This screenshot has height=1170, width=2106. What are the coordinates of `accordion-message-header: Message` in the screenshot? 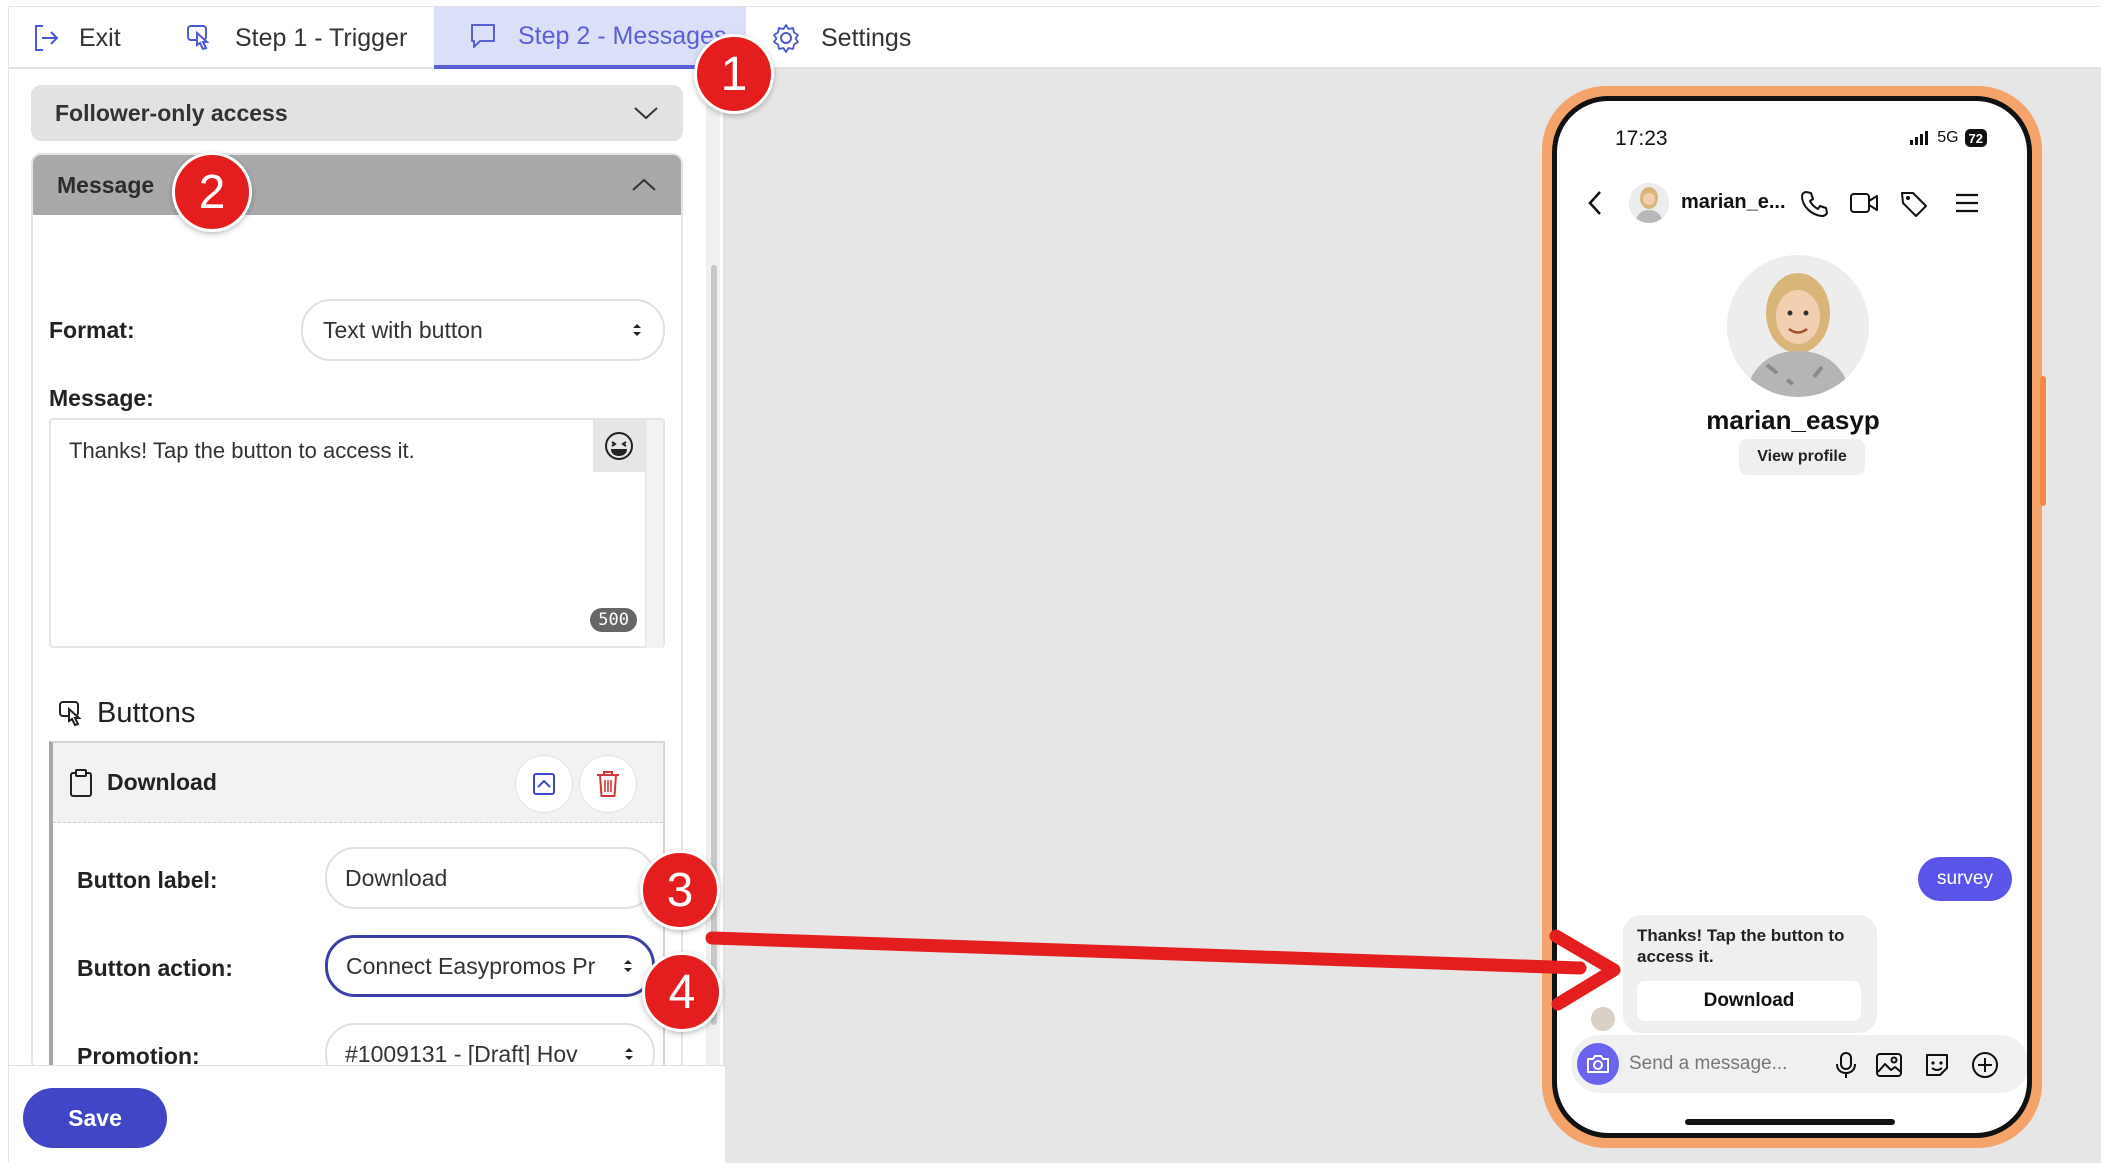 It's located at (357, 185).